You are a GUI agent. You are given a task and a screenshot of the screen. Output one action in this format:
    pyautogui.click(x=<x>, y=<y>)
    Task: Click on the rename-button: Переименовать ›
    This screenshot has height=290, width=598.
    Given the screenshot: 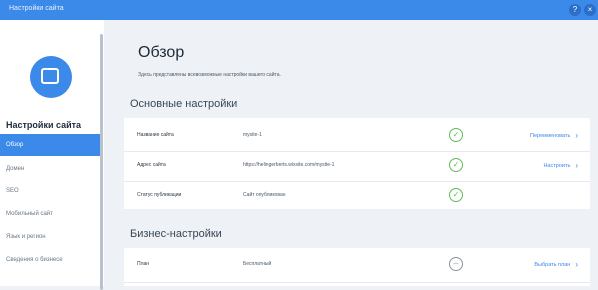 What is the action you would take?
    pyautogui.click(x=554, y=135)
    